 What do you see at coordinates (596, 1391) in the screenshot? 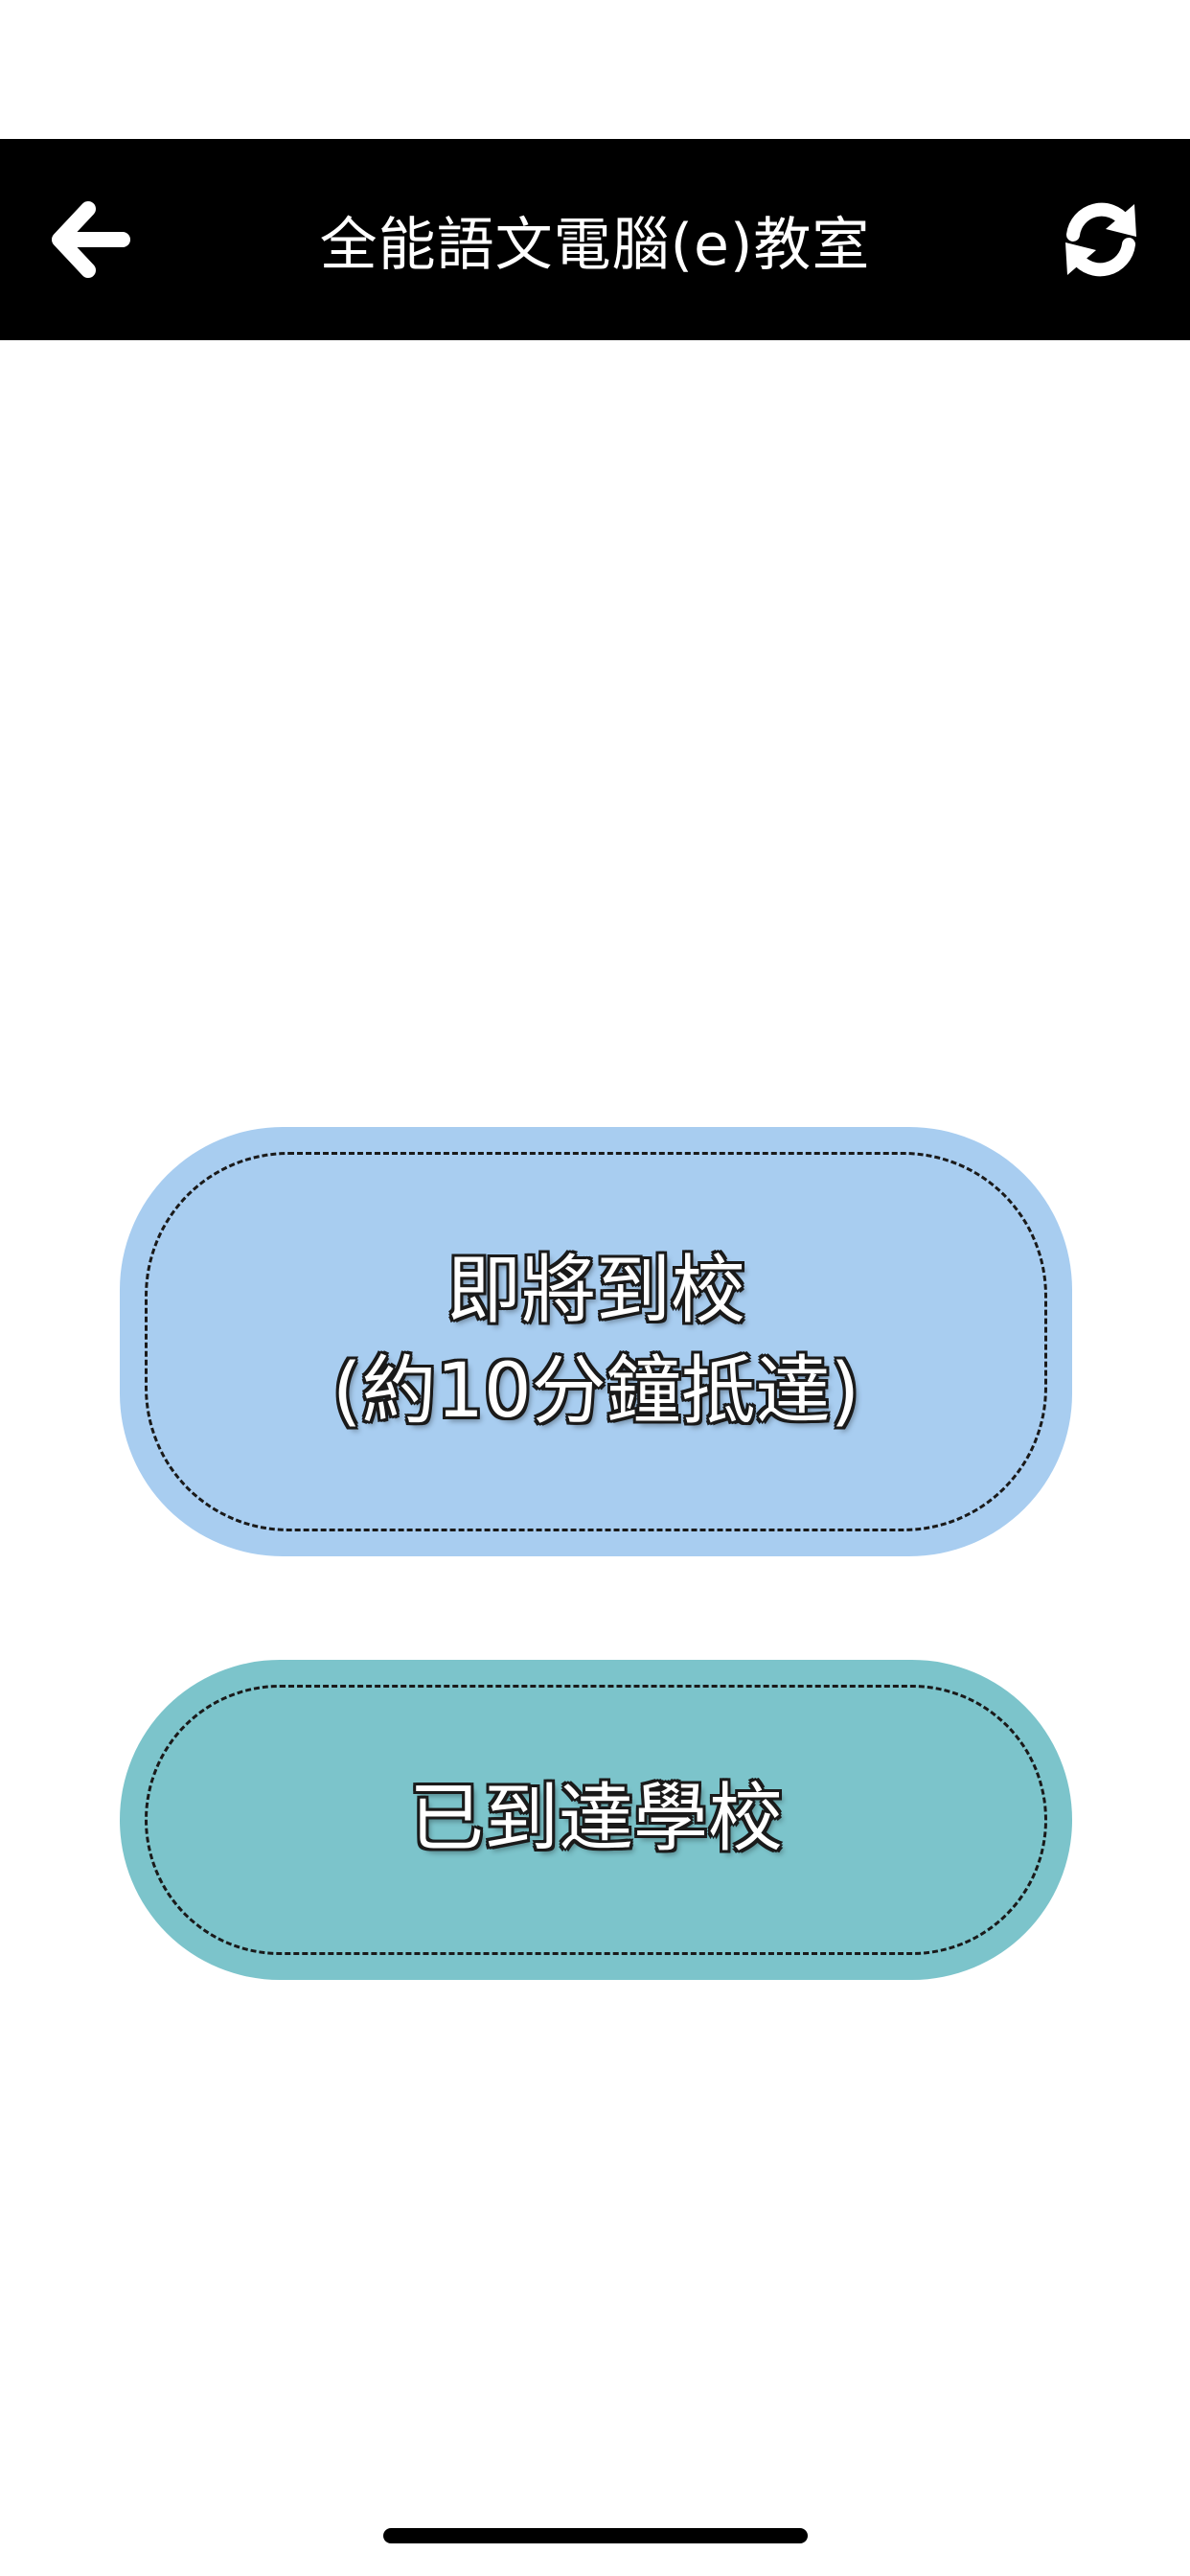
I see `arriving-soon-eta: (約10分鐘抵達)` at bounding box center [596, 1391].